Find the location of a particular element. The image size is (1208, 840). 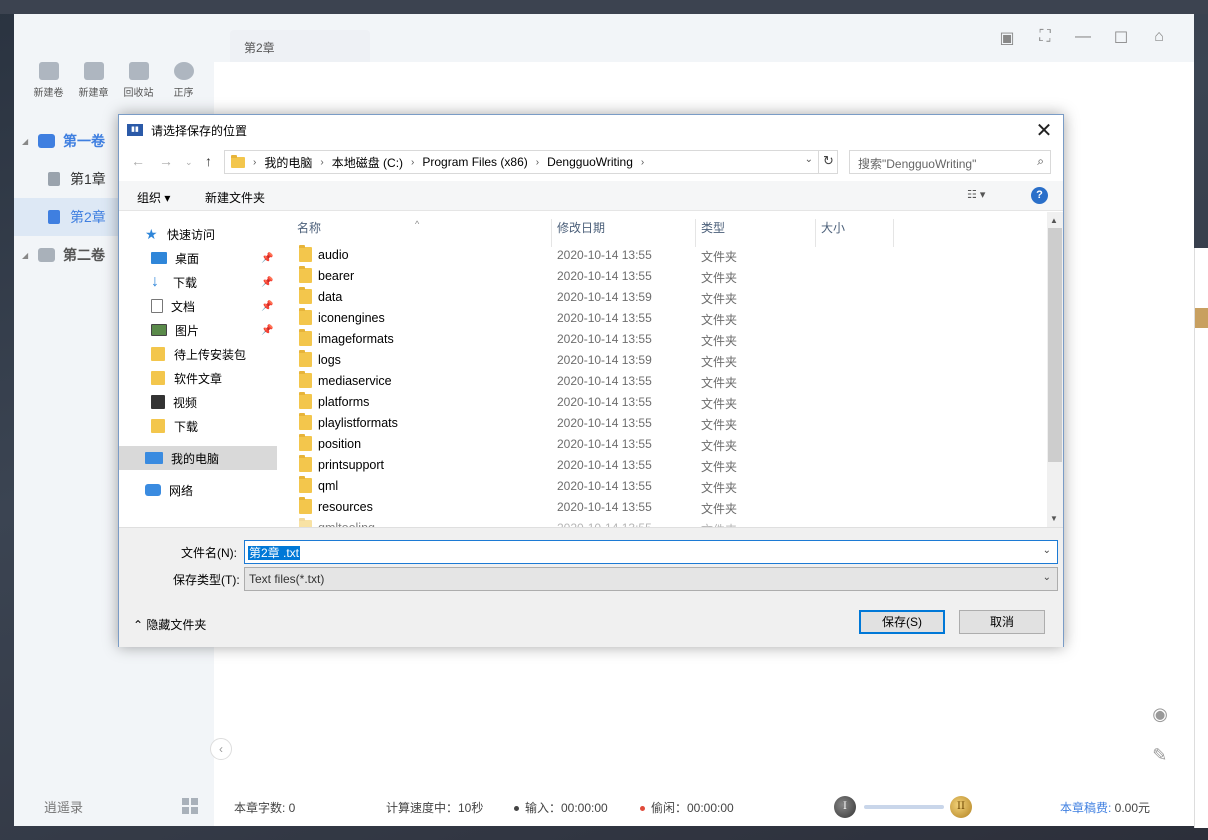

briefcase-icon: ▣ is located at coordinates (1007, 38).